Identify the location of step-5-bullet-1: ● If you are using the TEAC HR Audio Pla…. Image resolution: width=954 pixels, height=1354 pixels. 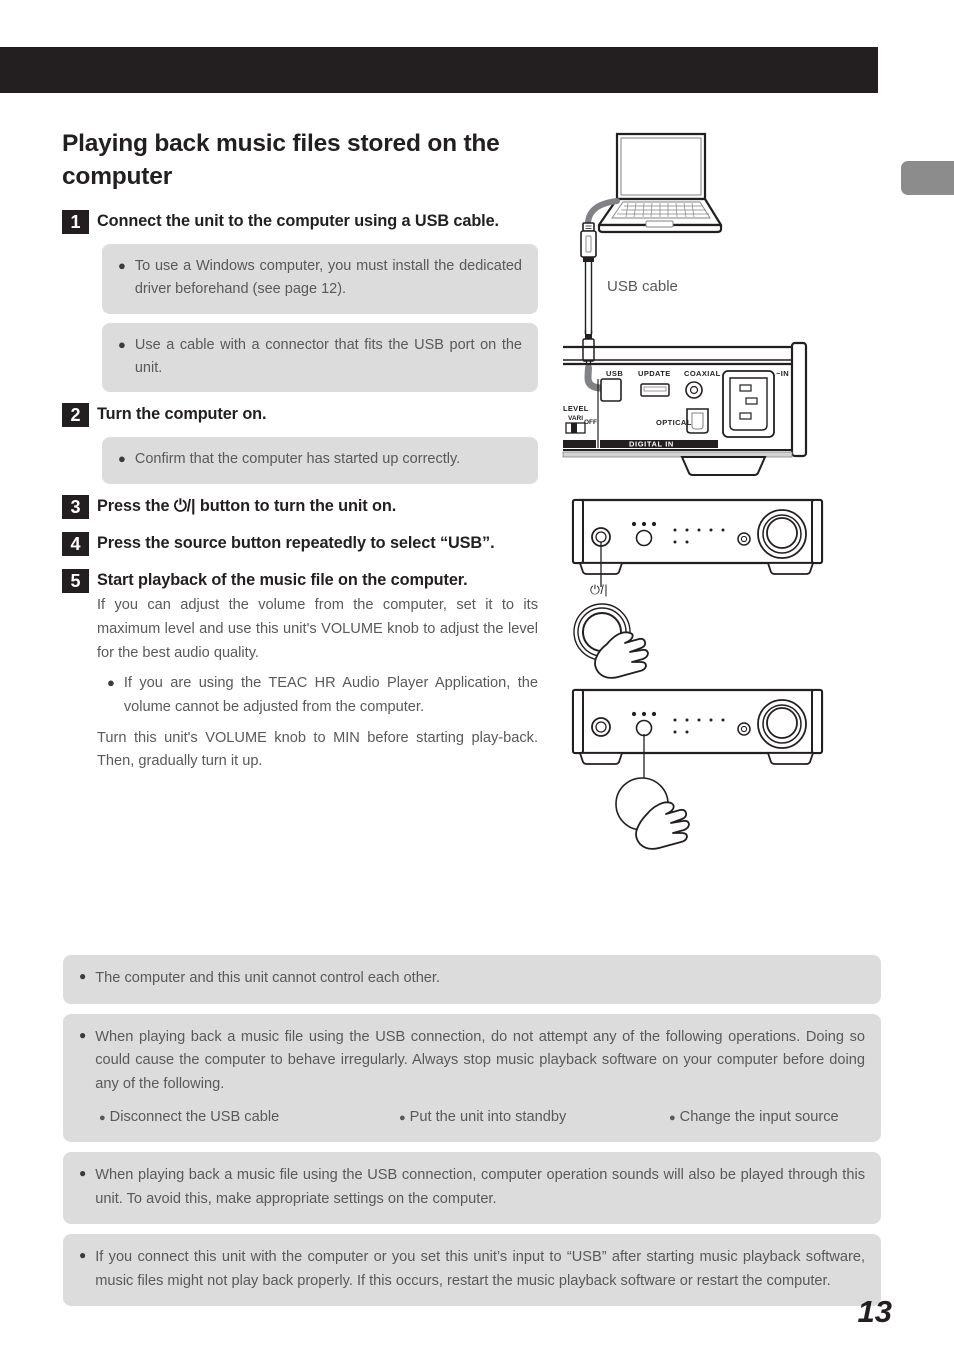
(322, 695).